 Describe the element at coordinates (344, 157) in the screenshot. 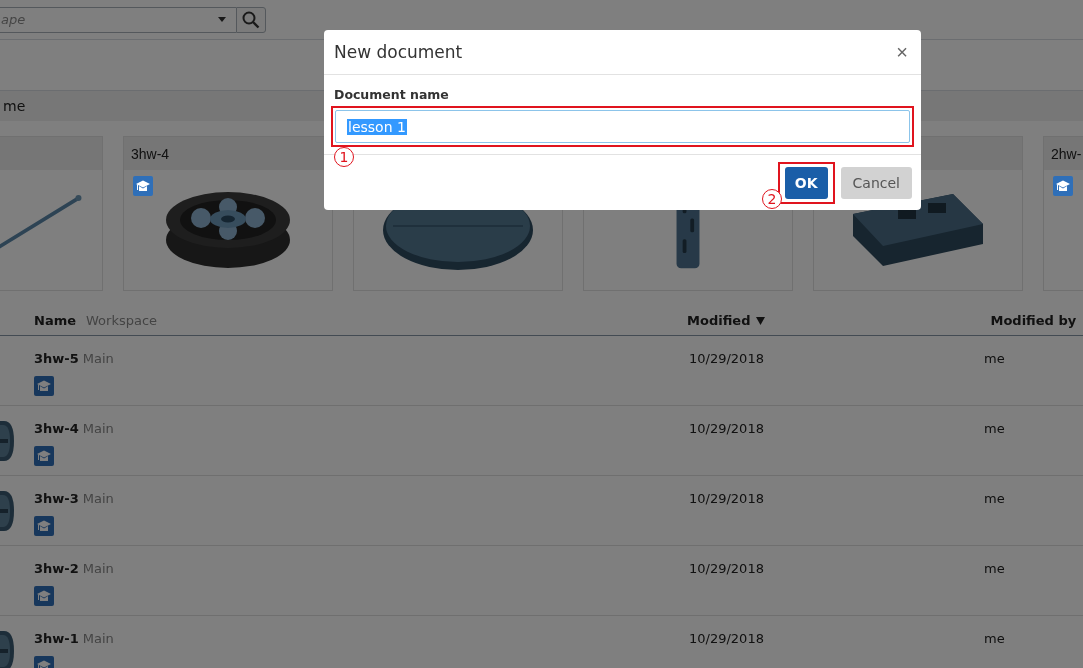

I see `step-number: 1` at that location.